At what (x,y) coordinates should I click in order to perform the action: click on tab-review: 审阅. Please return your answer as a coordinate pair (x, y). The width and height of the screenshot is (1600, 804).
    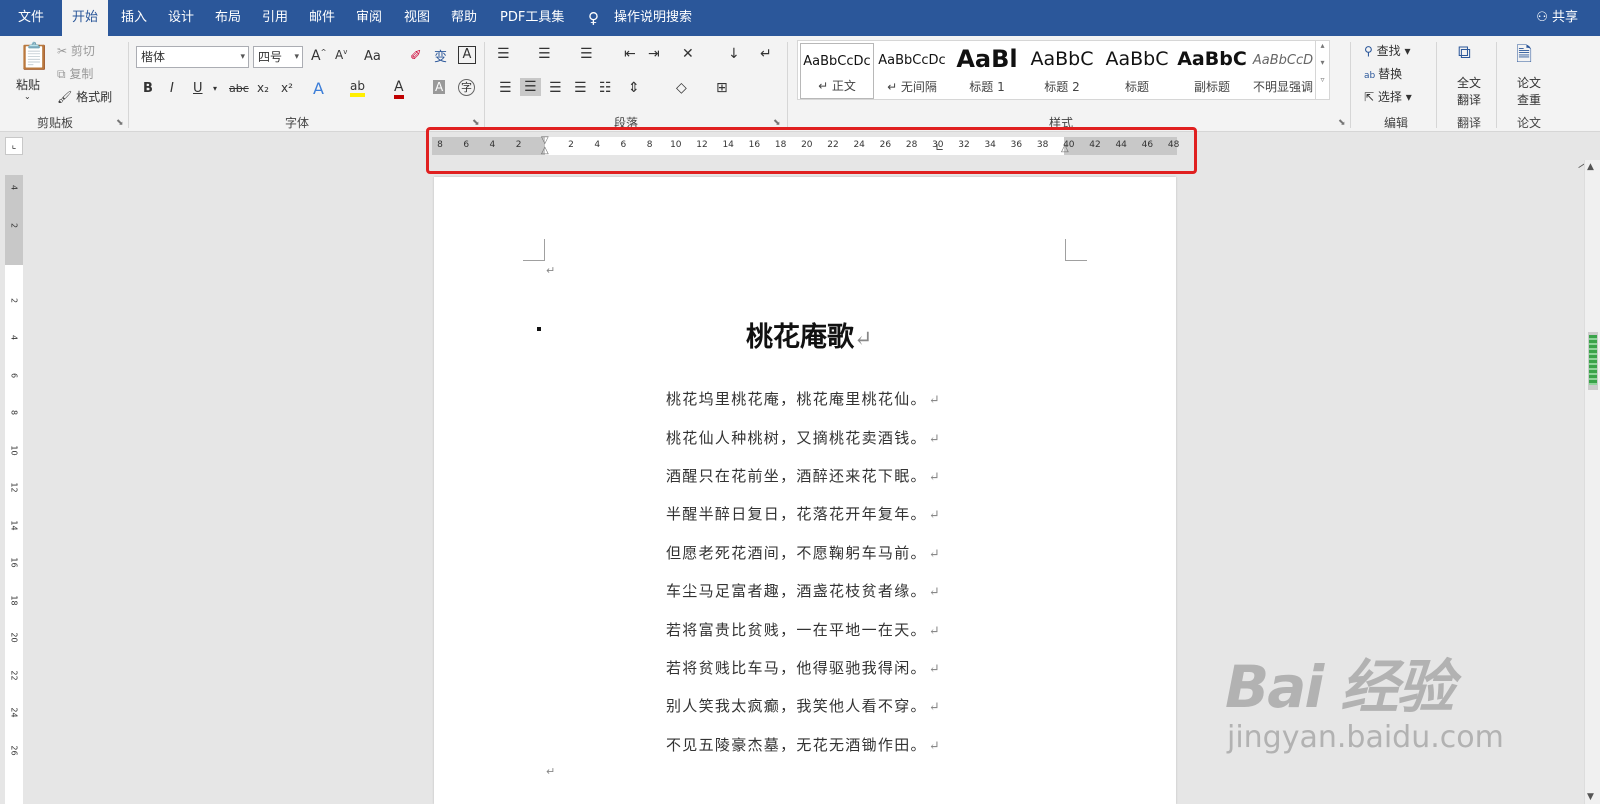
    Looking at the image, I should click on (369, 18).